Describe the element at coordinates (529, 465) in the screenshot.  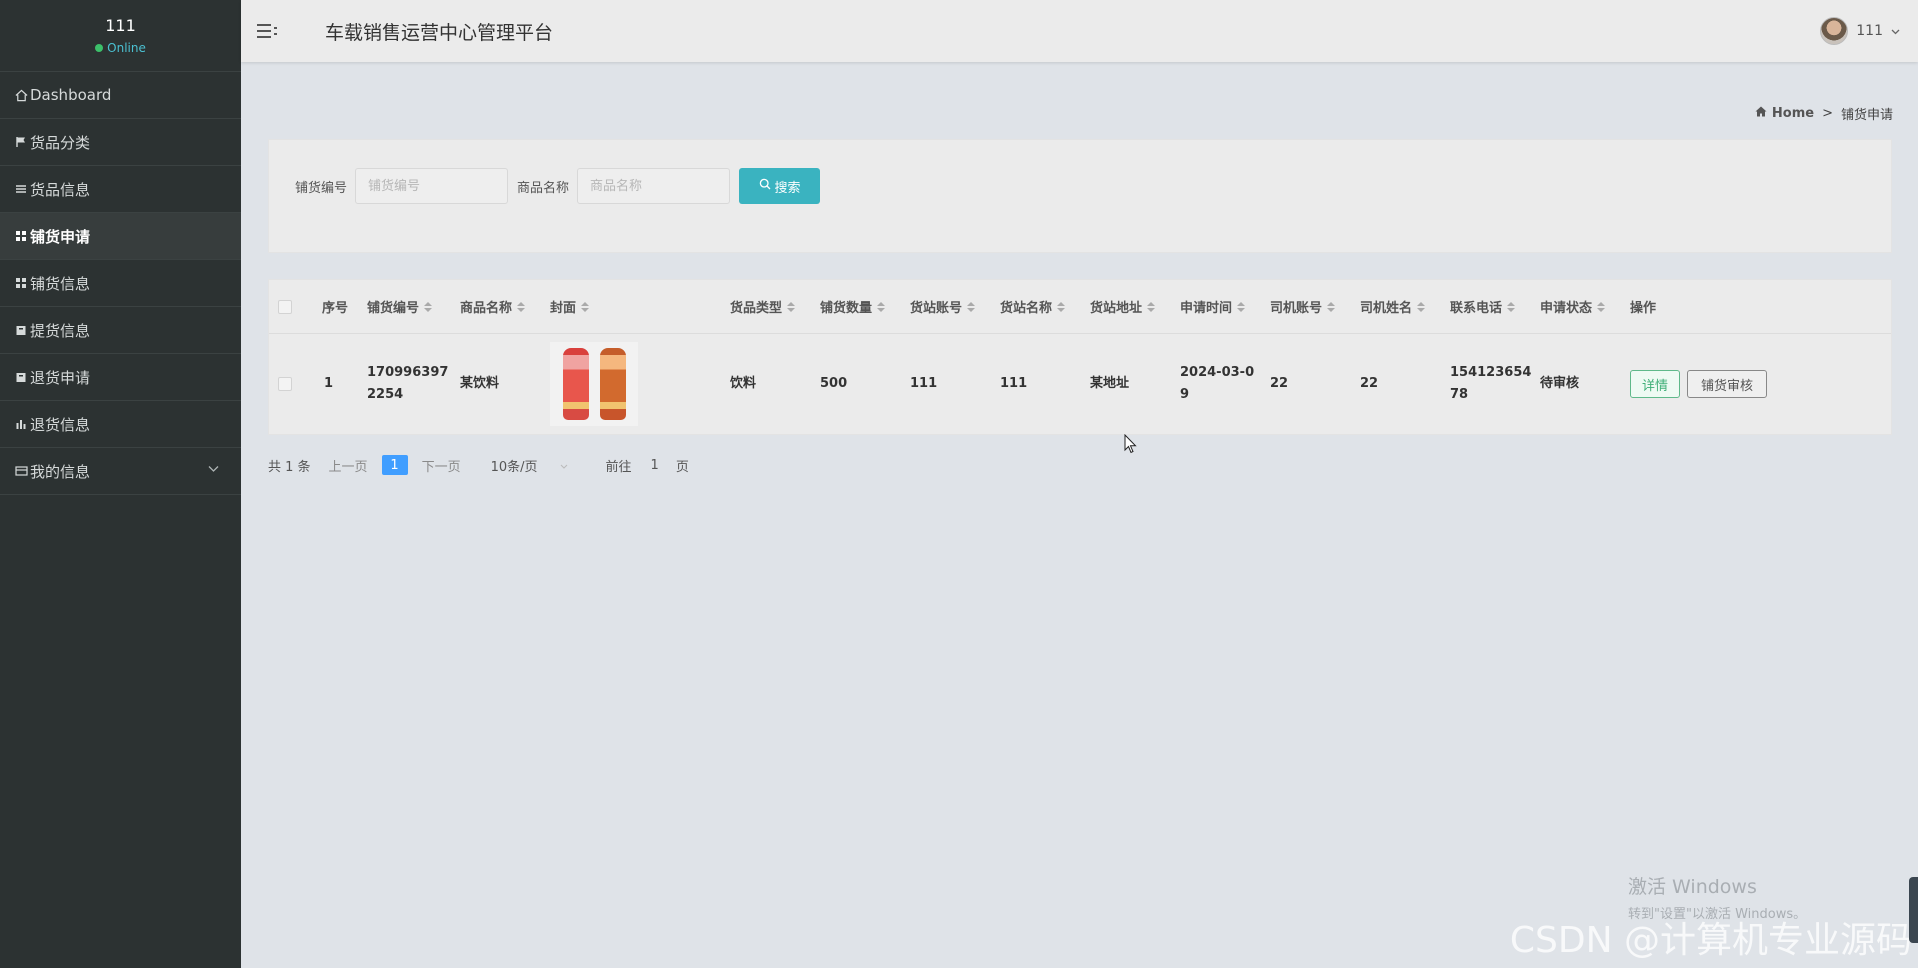
I see `page-size-select: 10条/页` at that location.